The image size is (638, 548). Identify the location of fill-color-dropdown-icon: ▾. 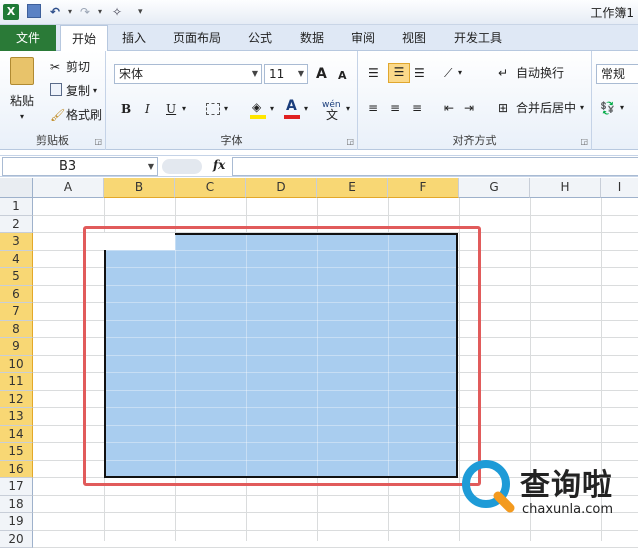
(272, 109).